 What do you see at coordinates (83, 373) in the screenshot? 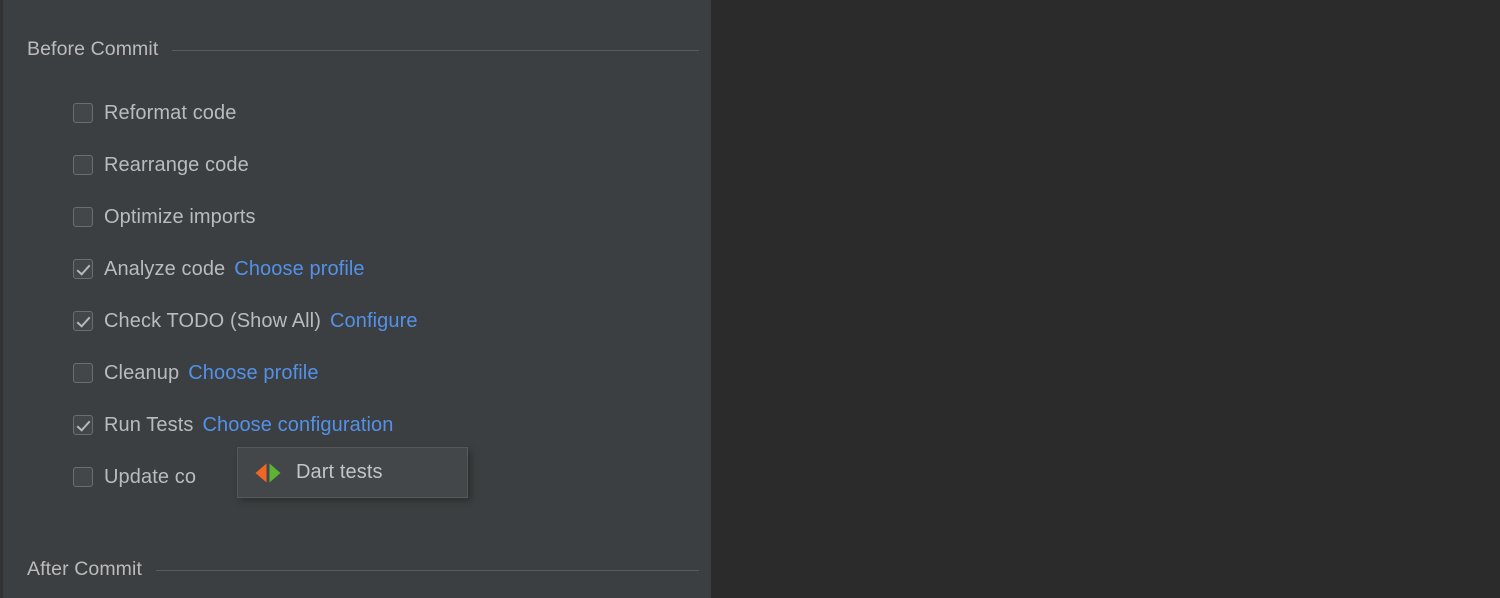
I see `checkbox-cleanup` at bounding box center [83, 373].